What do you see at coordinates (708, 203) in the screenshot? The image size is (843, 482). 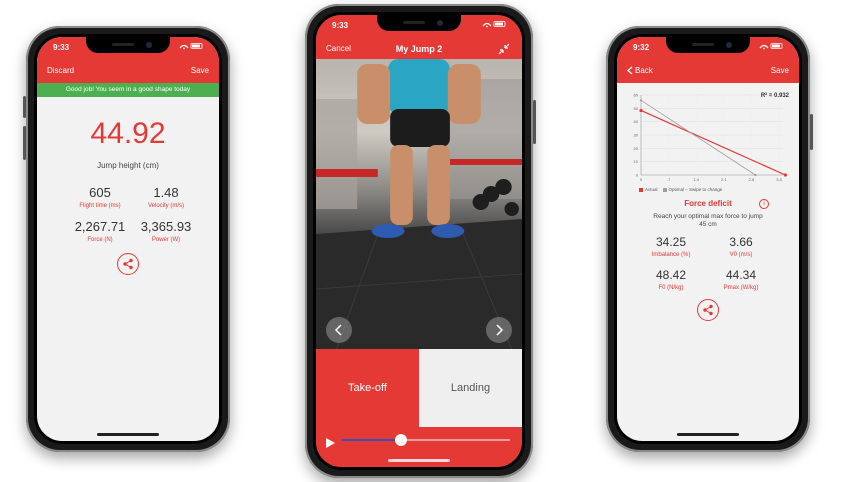 I see `force-deficit-title: Force deficit` at bounding box center [708, 203].